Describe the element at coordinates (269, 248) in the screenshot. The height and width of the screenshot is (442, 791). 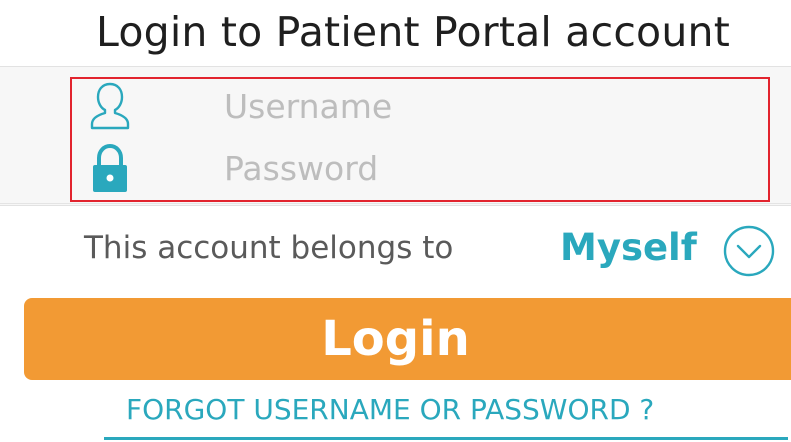
I see `account-owner-label: This account belongs to` at that location.